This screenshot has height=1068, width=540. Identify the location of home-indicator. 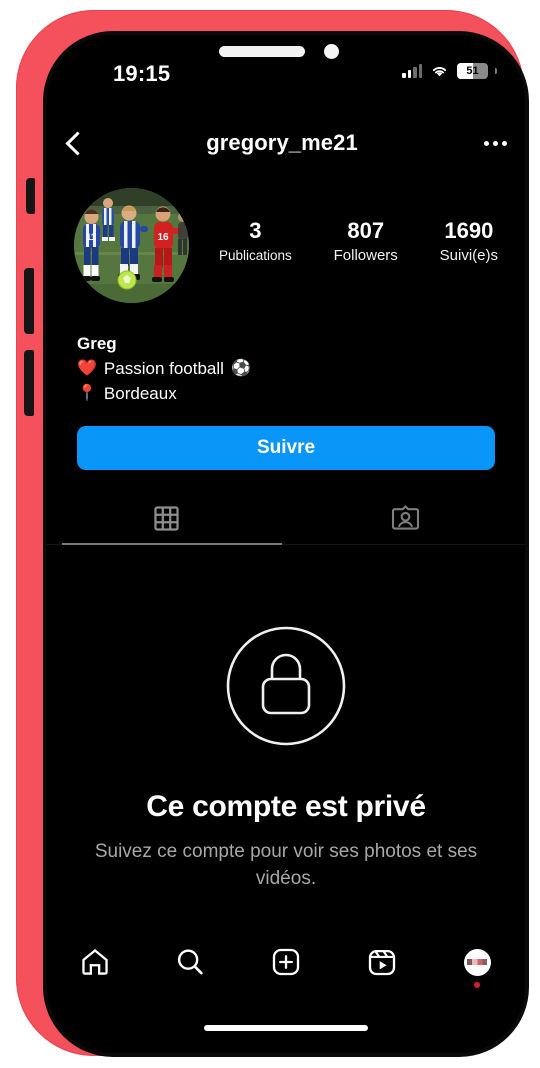
(286, 1028).